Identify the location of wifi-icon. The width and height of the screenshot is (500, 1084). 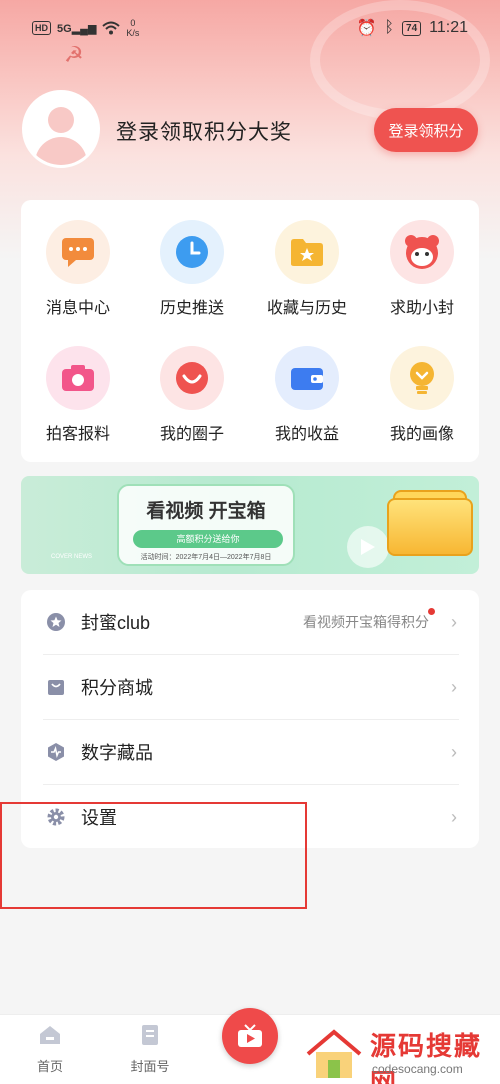
(111, 28).